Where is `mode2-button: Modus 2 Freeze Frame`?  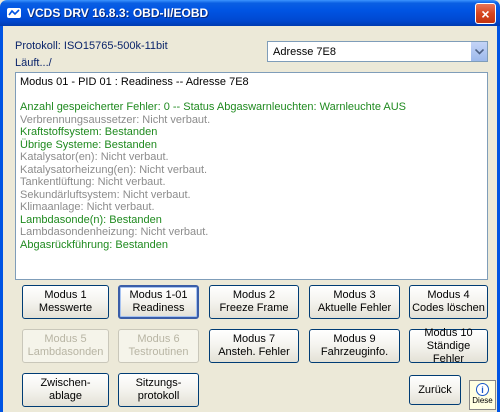
mode2-button: Modus 2 Freeze Frame is located at coordinates (254, 302).